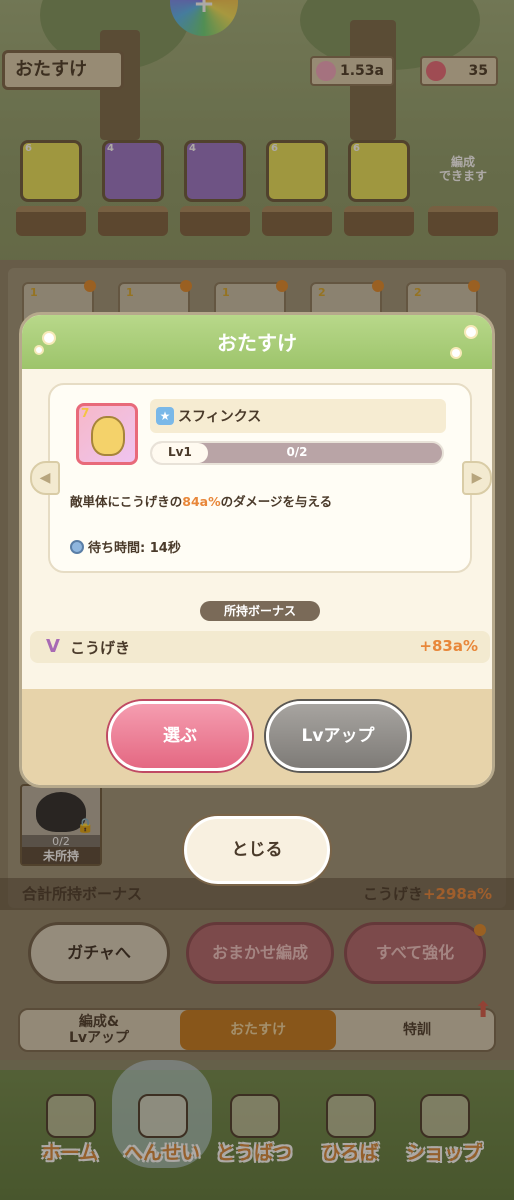  What do you see at coordinates (180, 736) in the screenshot?
I see `select-button: 選ぶ` at bounding box center [180, 736].